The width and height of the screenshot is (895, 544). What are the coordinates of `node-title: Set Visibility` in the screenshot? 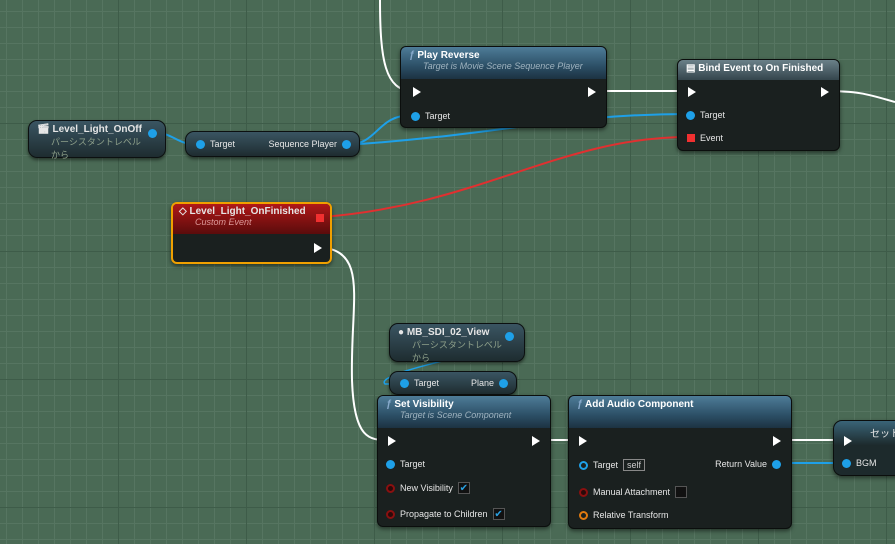 It's located at (424, 404).